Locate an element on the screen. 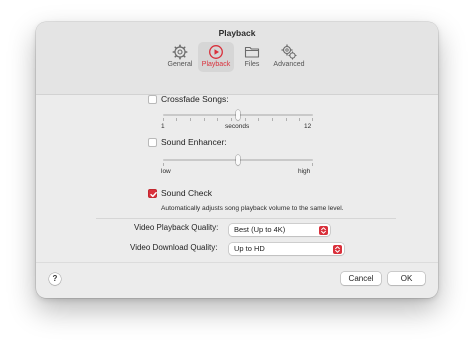  tab-playback: Playback is located at coordinates (216, 57).